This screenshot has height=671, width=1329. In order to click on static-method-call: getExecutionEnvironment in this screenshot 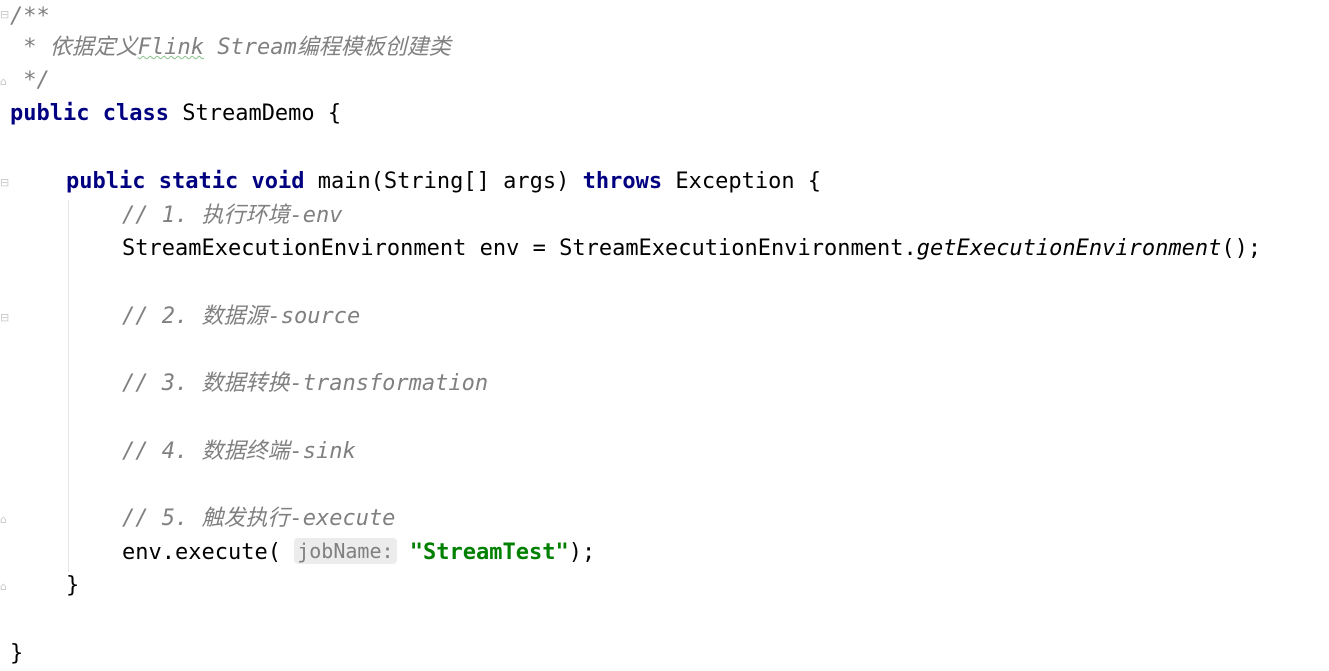, I will do `click(1069, 248)`.